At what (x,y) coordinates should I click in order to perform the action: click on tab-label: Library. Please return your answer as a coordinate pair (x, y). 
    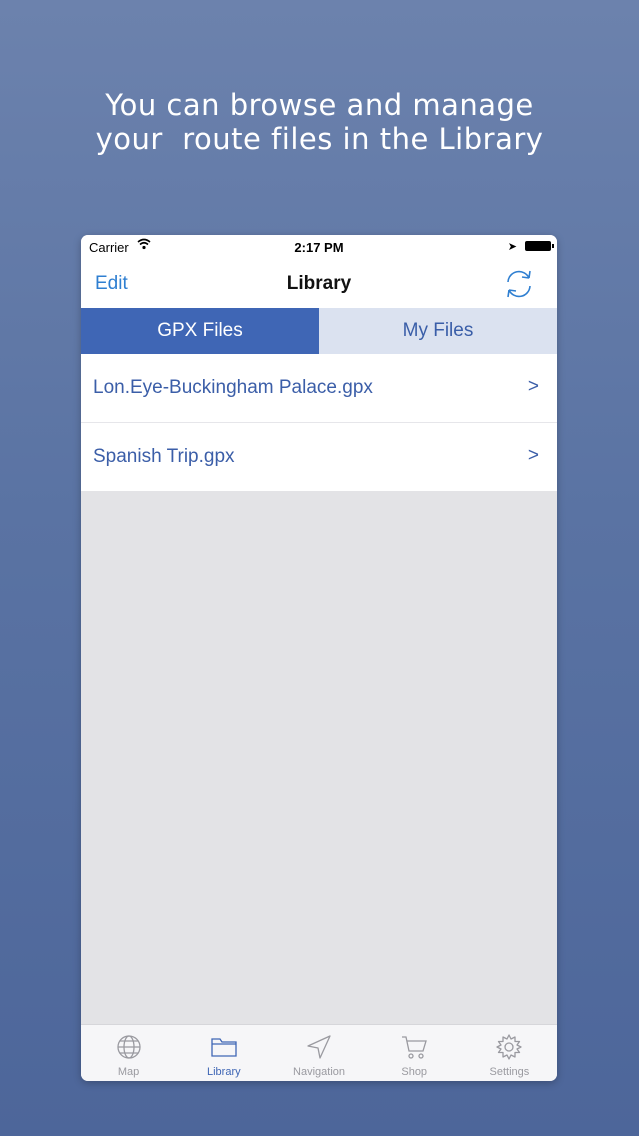
    Looking at the image, I should click on (223, 1072).